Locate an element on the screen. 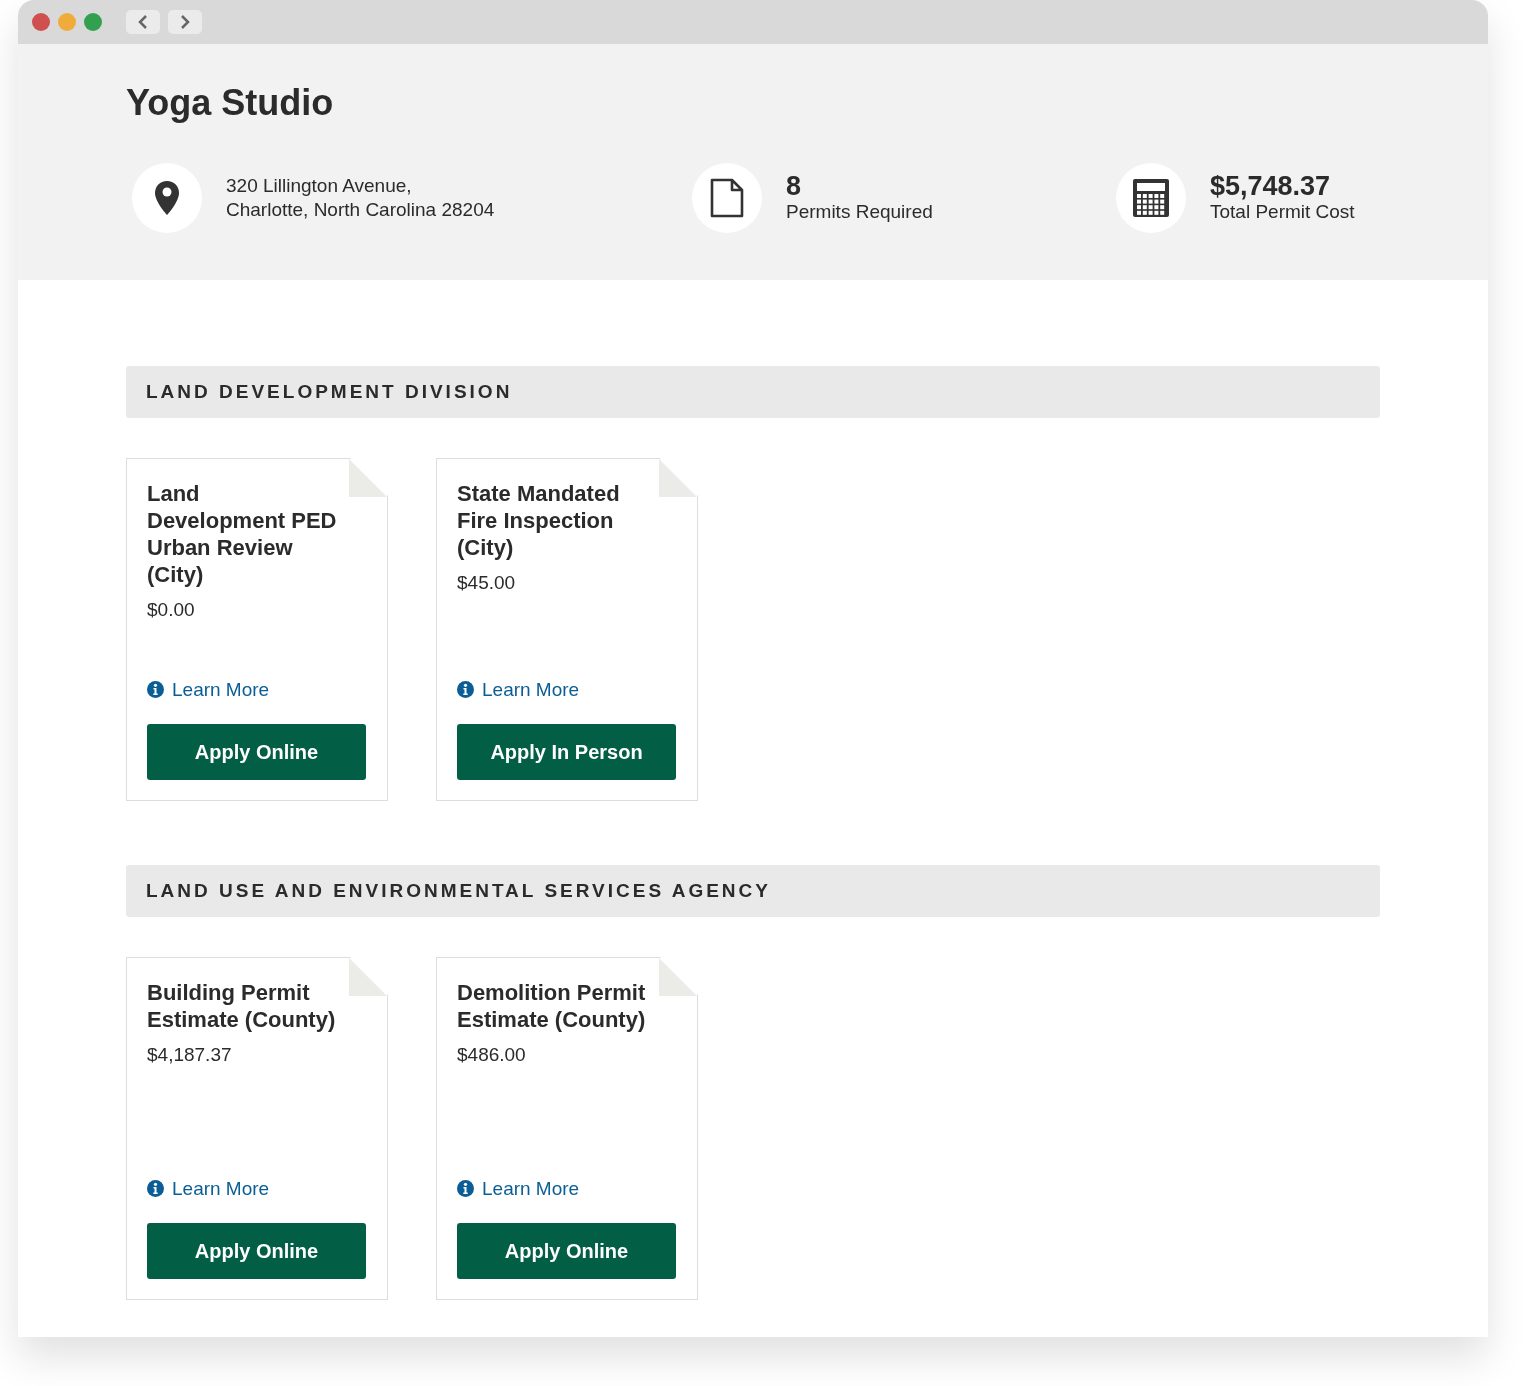 Image resolution: width=1538 pixels, height=1386 pixels. chevron-left-icon is located at coordinates (143, 22).